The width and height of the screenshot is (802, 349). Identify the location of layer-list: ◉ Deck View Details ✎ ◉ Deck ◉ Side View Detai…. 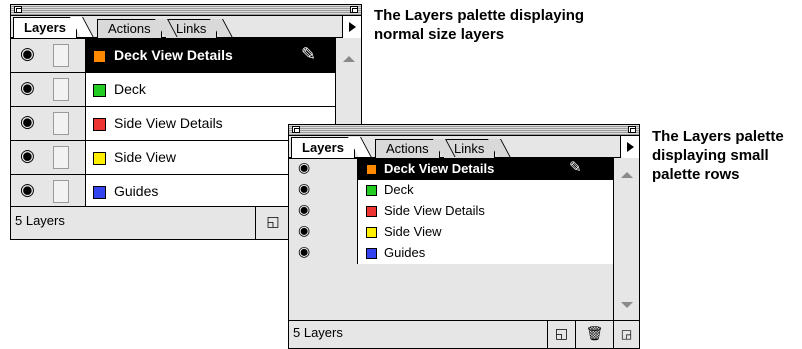
(451, 211).